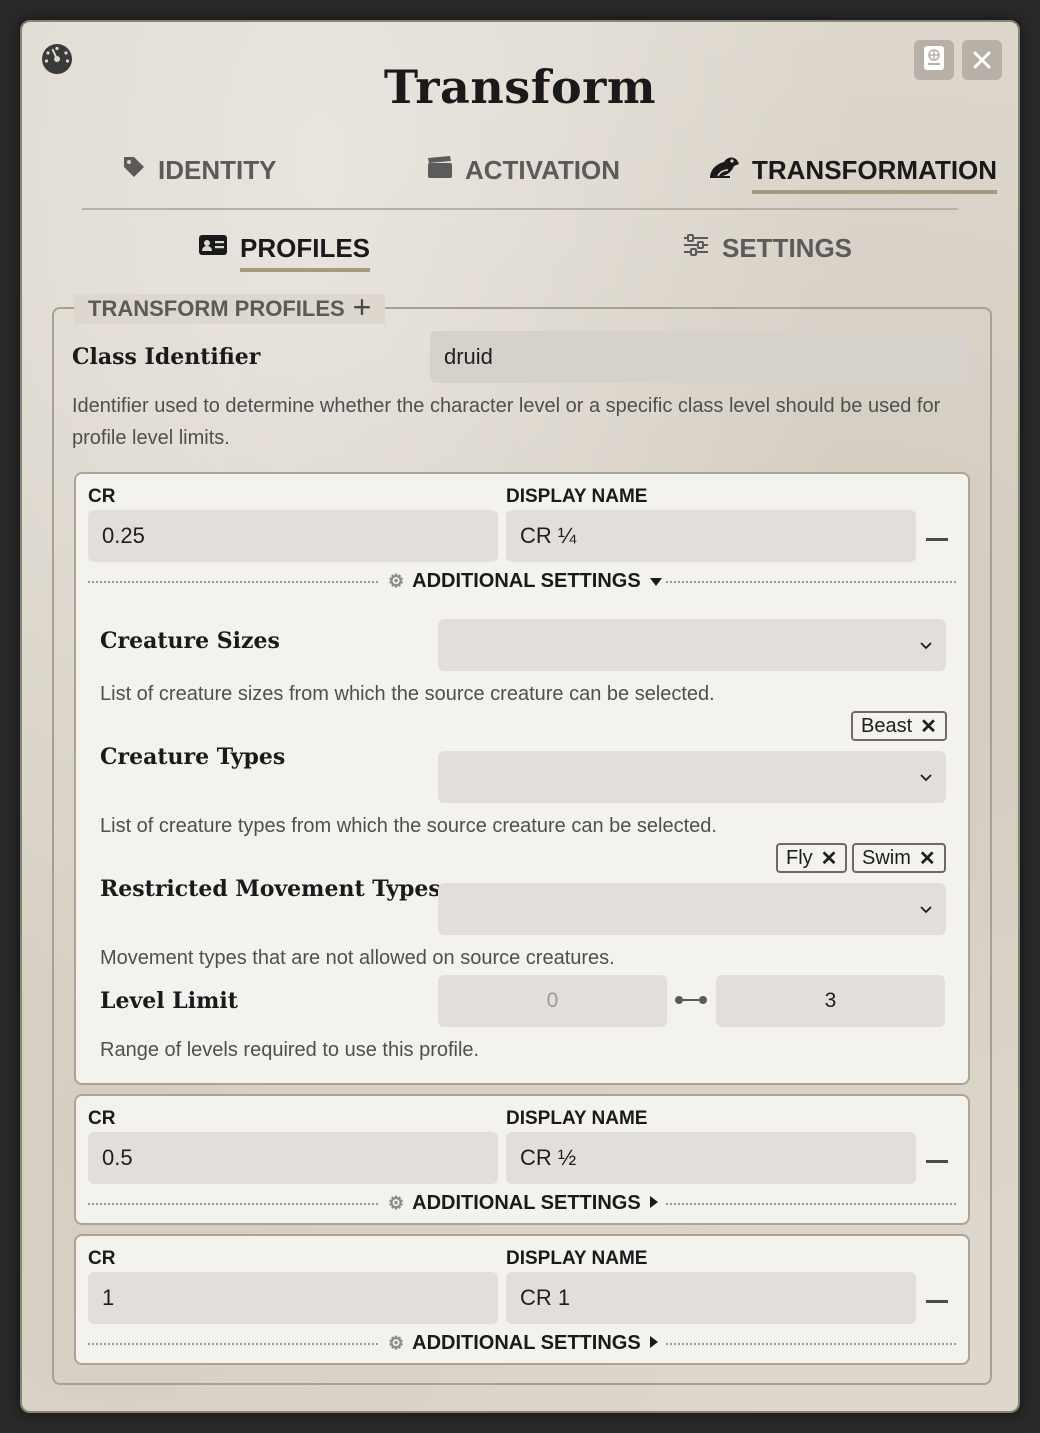  What do you see at coordinates (190, 641) in the screenshot?
I see `creature-sizes-label: Creature Sizes` at bounding box center [190, 641].